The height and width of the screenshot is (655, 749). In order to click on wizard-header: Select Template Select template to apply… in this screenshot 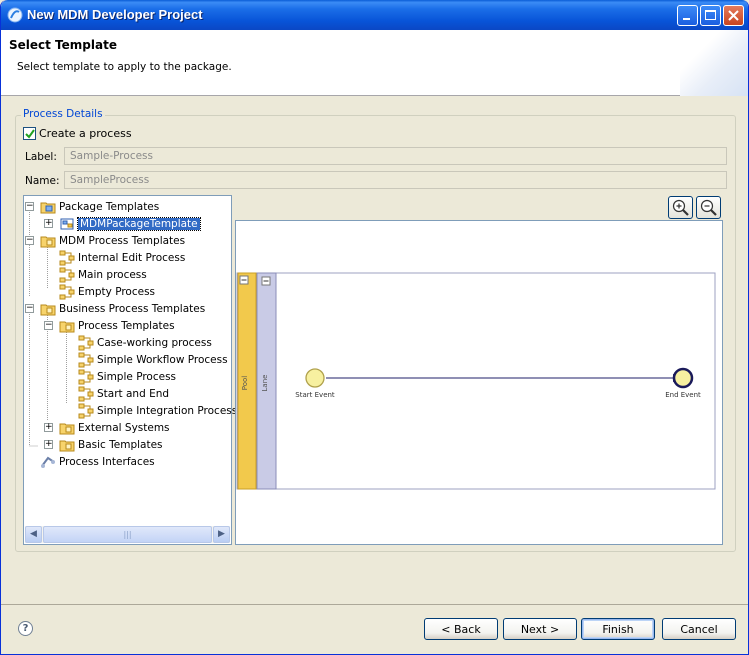, I will do `click(374, 63)`.